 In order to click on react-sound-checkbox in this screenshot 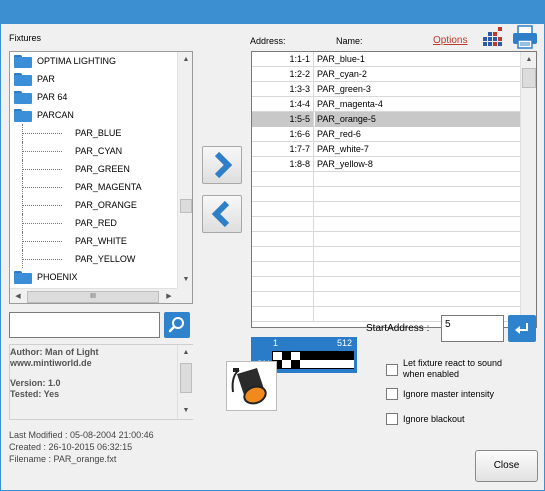, I will do `click(392, 370)`.